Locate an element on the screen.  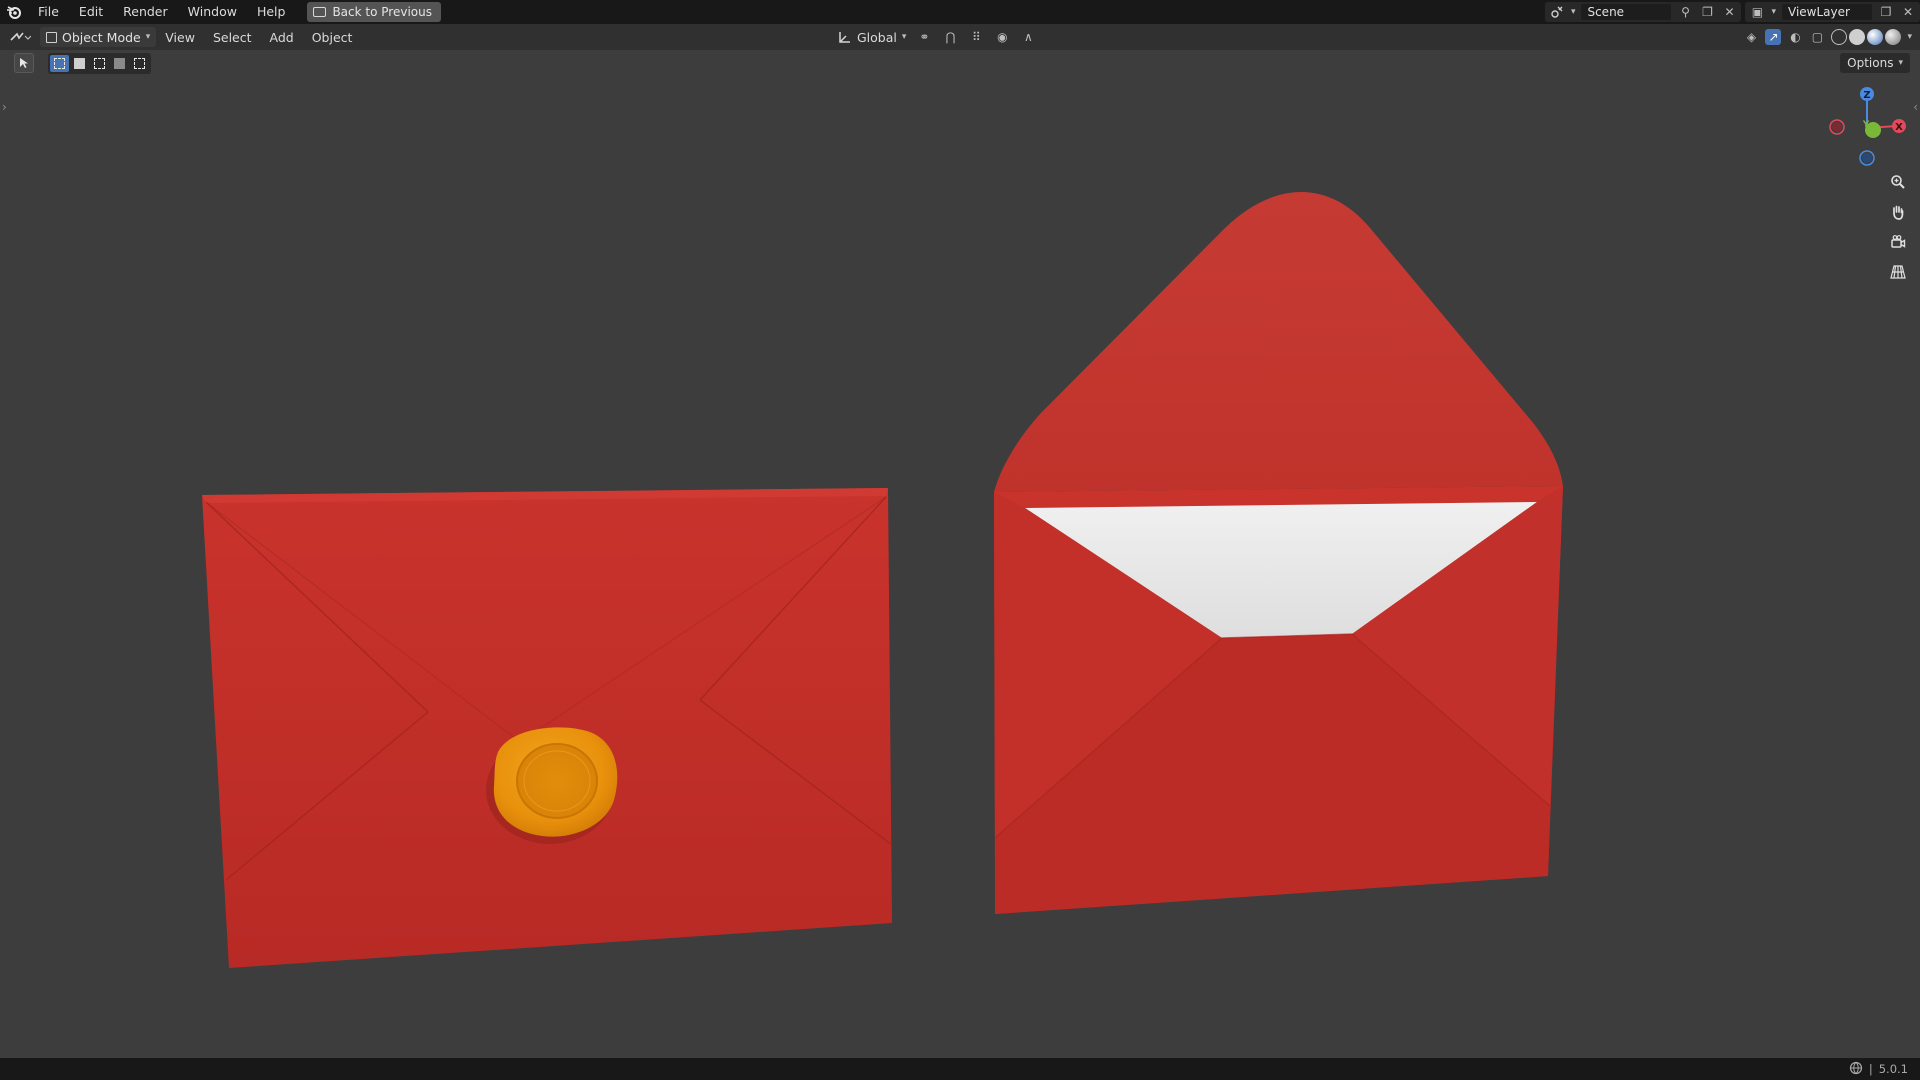
new-scene-icon: ❐ is located at coordinates (1707, 12).